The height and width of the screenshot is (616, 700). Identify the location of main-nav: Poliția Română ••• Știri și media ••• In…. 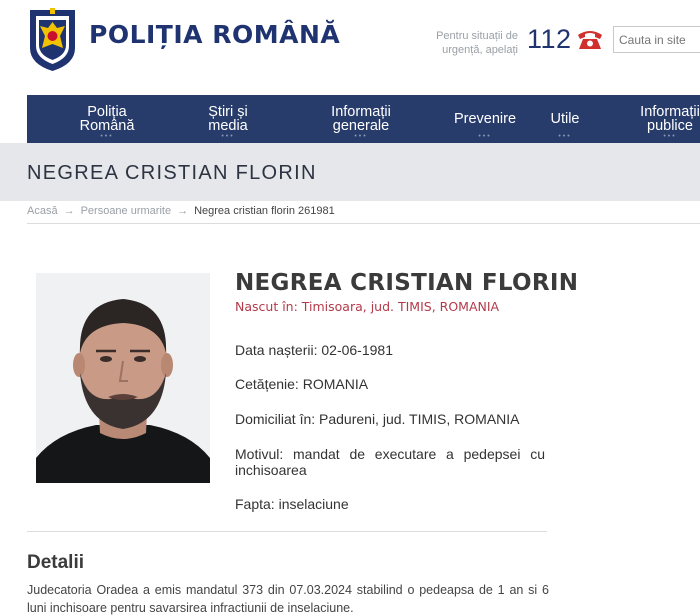
(363, 119).